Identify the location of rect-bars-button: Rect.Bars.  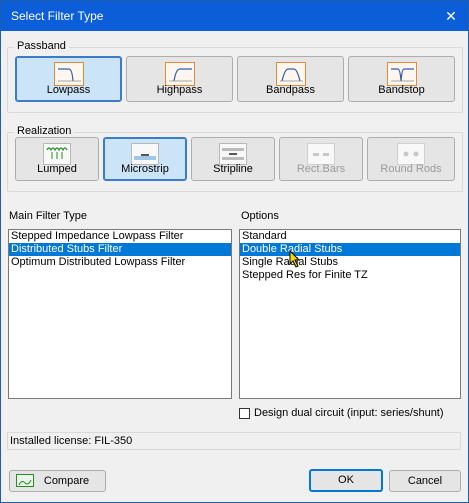
(321, 159).